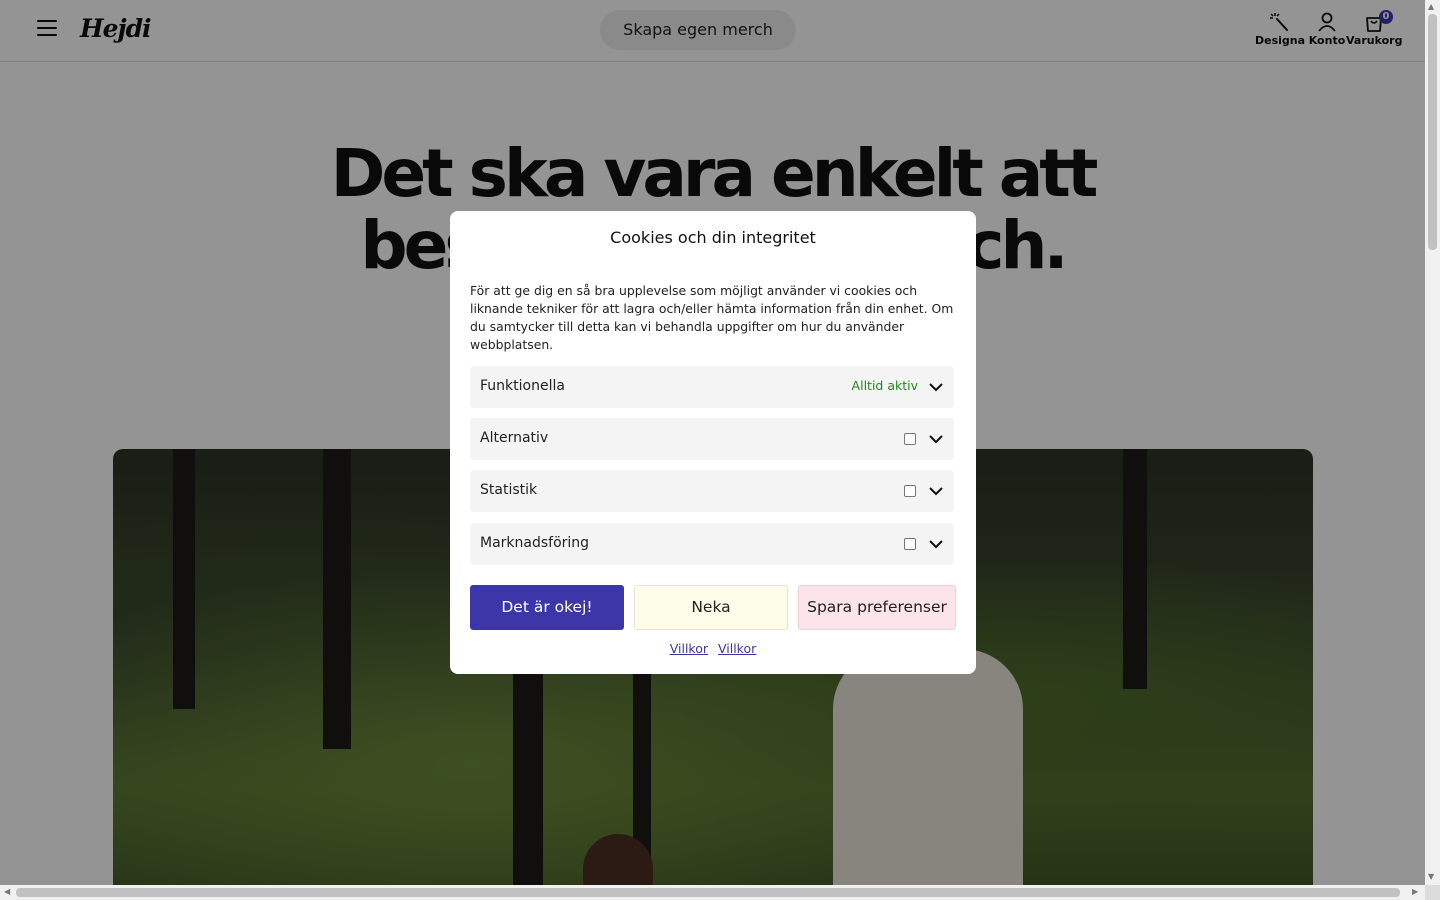  What do you see at coordinates (514, 438) in the screenshot?
I see `cookie-category-label: Alternativ` at bounding box center [514, 438].